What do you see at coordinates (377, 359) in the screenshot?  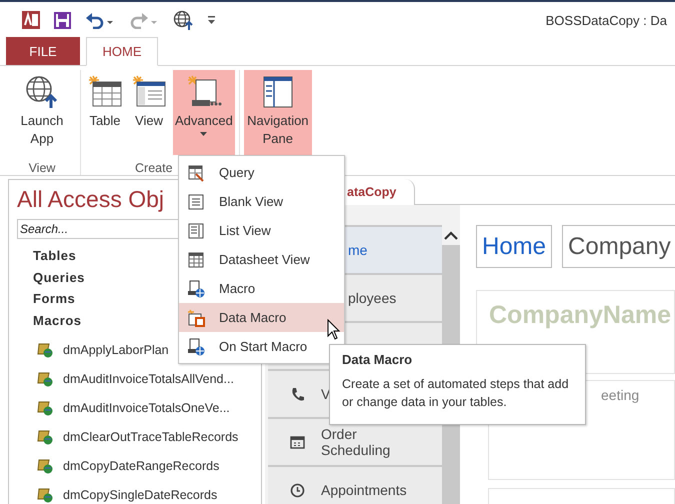 I see `tooltip-title: Data Macro` at bounding box center [377, 359].